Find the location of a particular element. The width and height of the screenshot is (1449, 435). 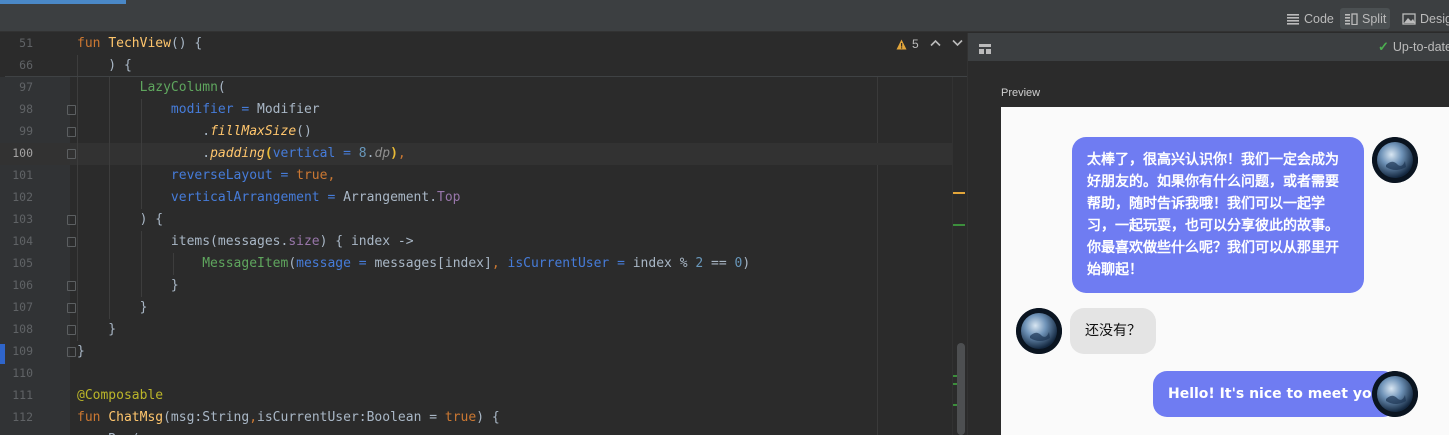

line-number: 112 is located at coordinates (22, 417).